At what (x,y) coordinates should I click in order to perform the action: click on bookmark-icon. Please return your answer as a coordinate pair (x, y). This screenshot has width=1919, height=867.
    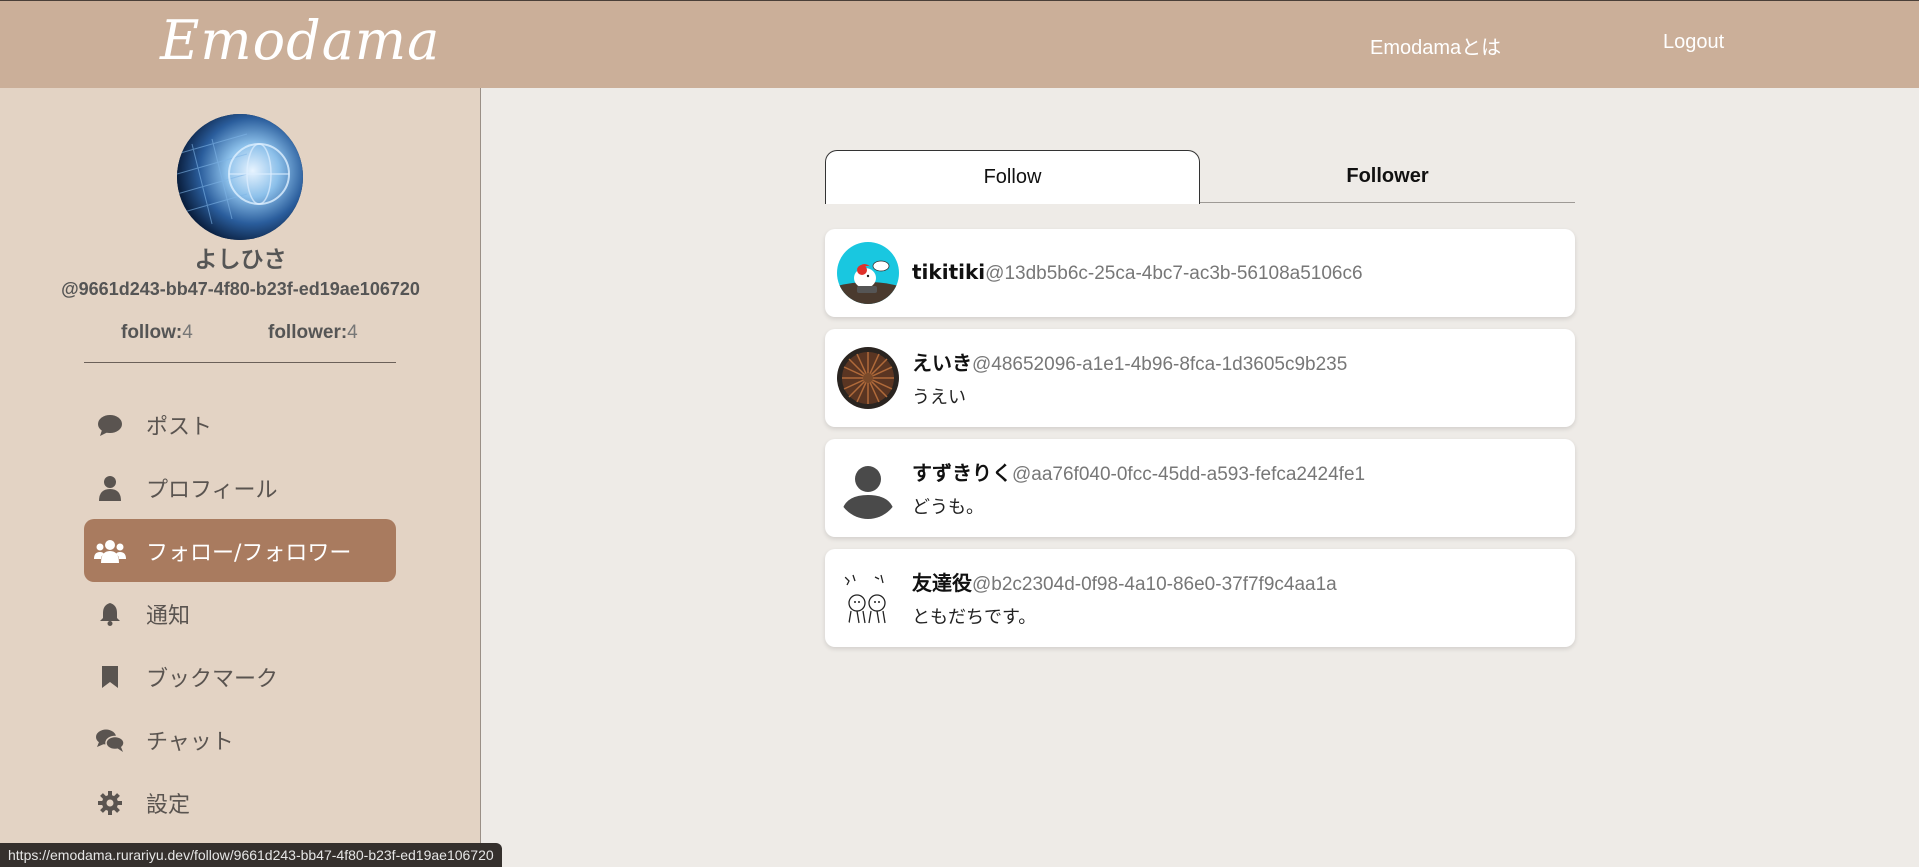
    Looking at the image, I should click on (110, 677).